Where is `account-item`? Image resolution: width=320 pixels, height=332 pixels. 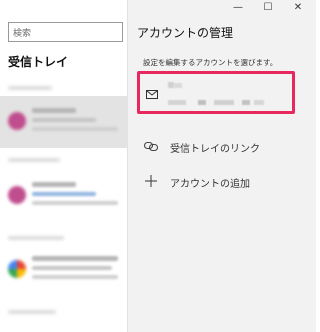 account-item is located at coordinates (216, 92).